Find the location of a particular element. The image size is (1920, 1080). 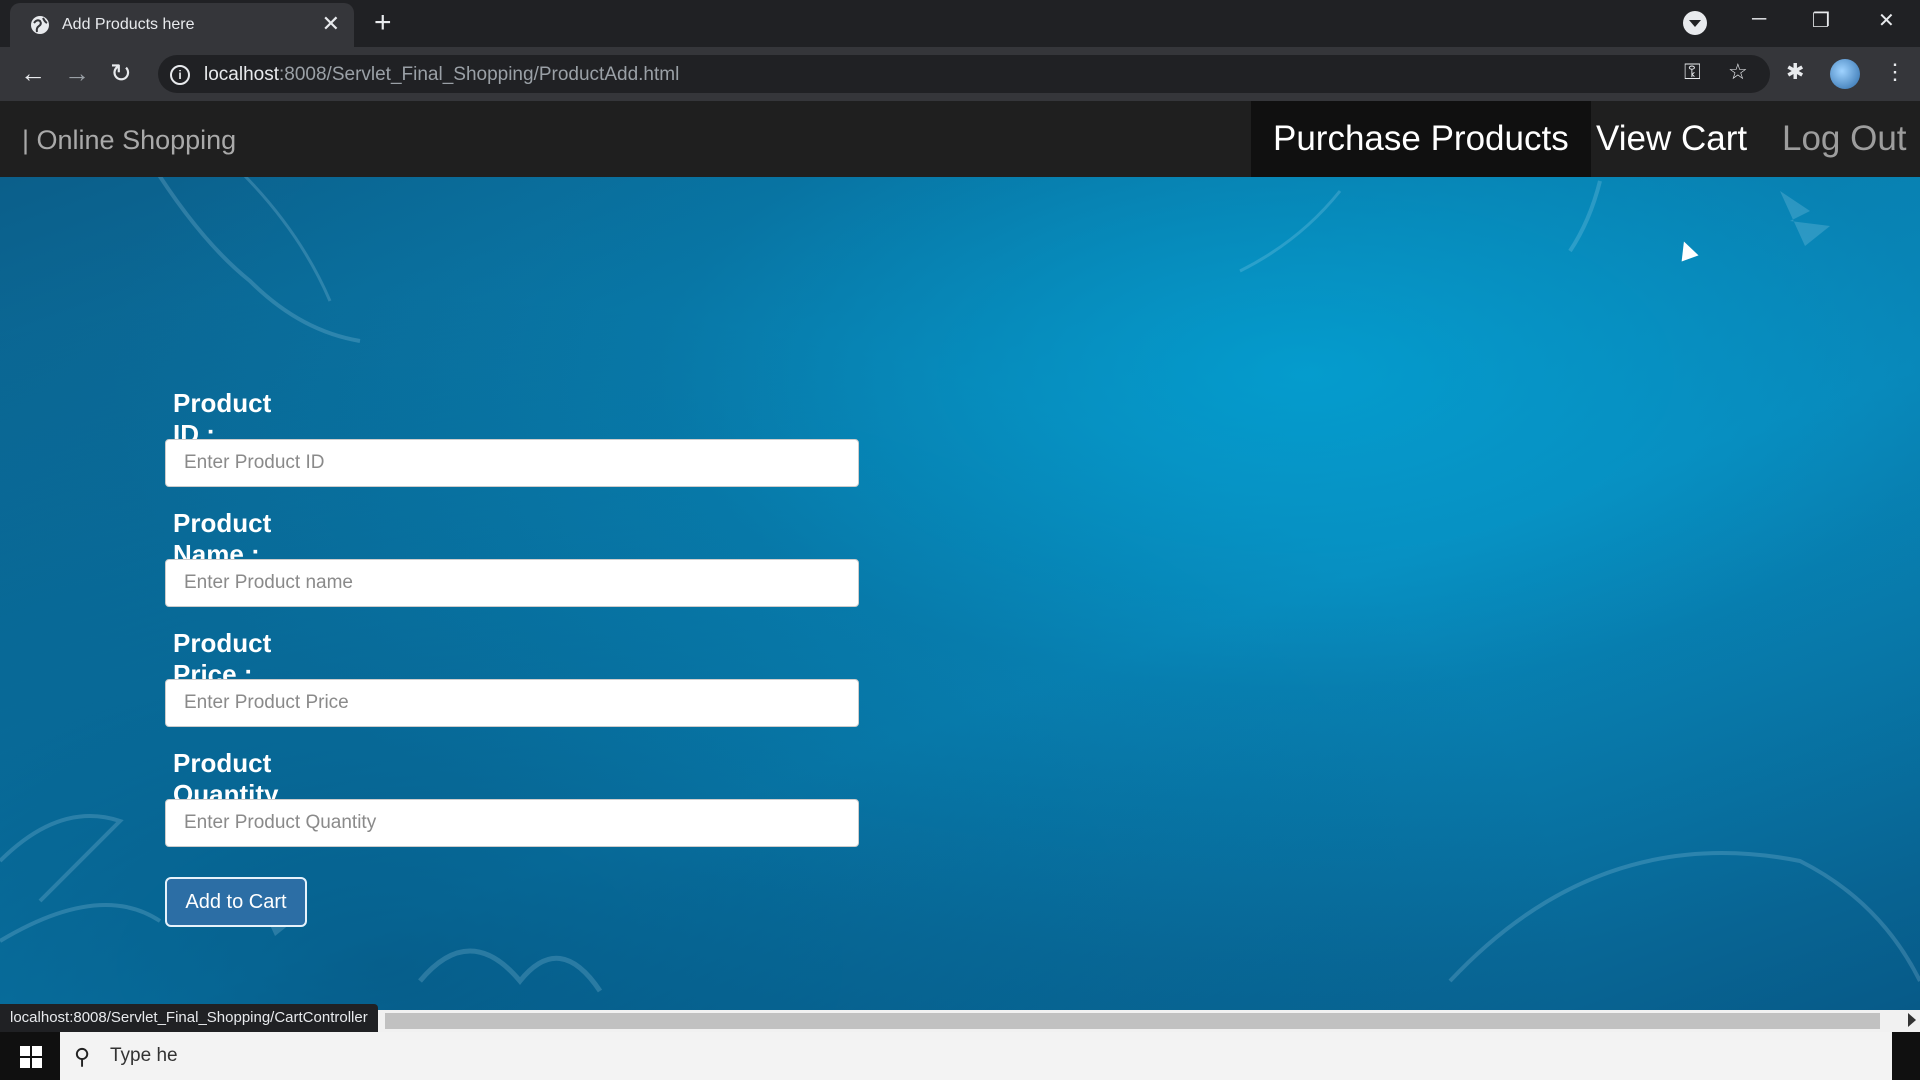

forward-icon: → is located at coordinates (77, 73).